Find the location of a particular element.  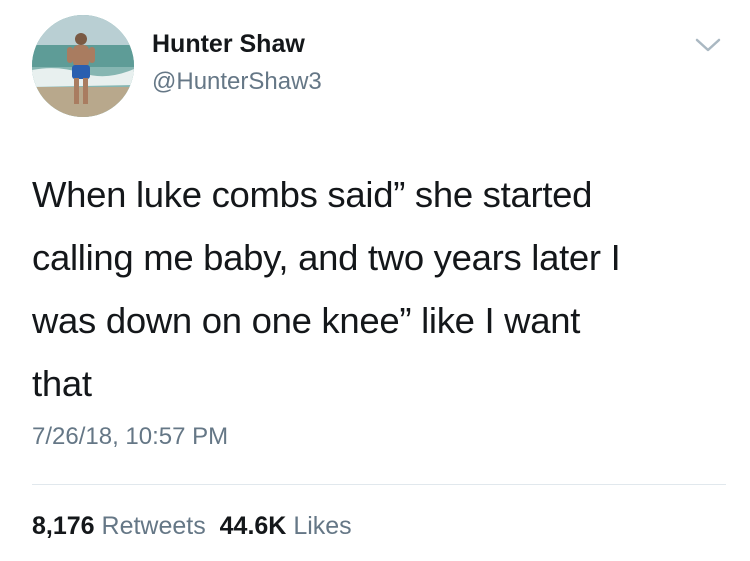

tweet-text-line: When luke combs said” she started is located at coordinates (312, 194).